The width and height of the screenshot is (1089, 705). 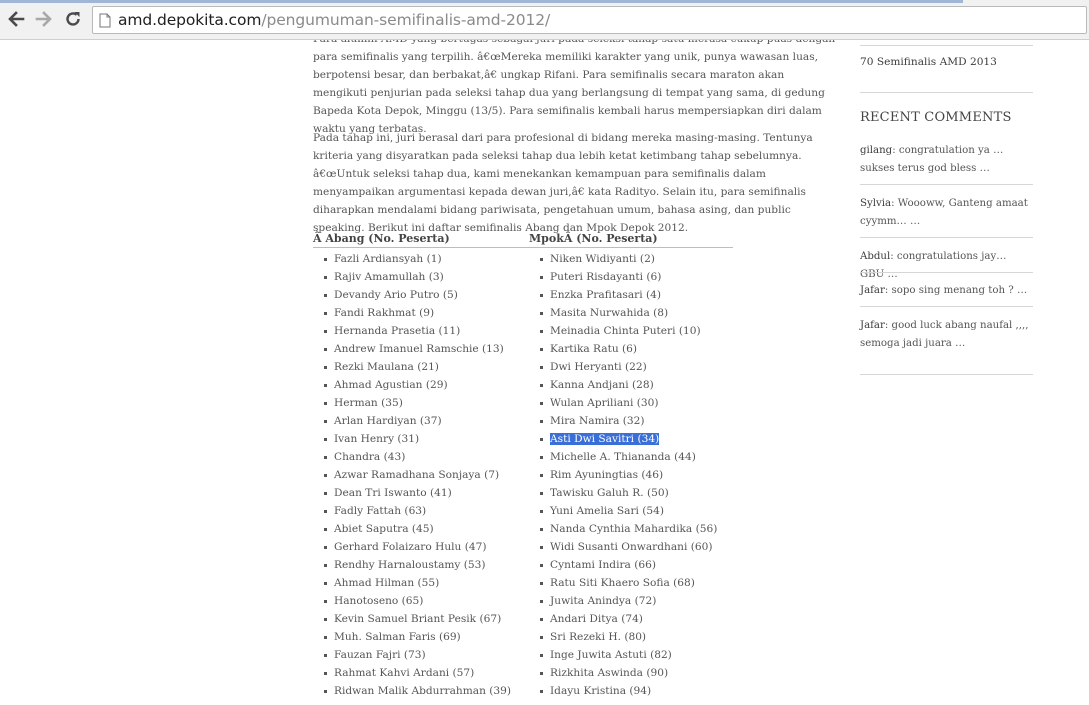 I want to click on participant-name: Niken Widiyanti (2), so click(x=602, y=259).